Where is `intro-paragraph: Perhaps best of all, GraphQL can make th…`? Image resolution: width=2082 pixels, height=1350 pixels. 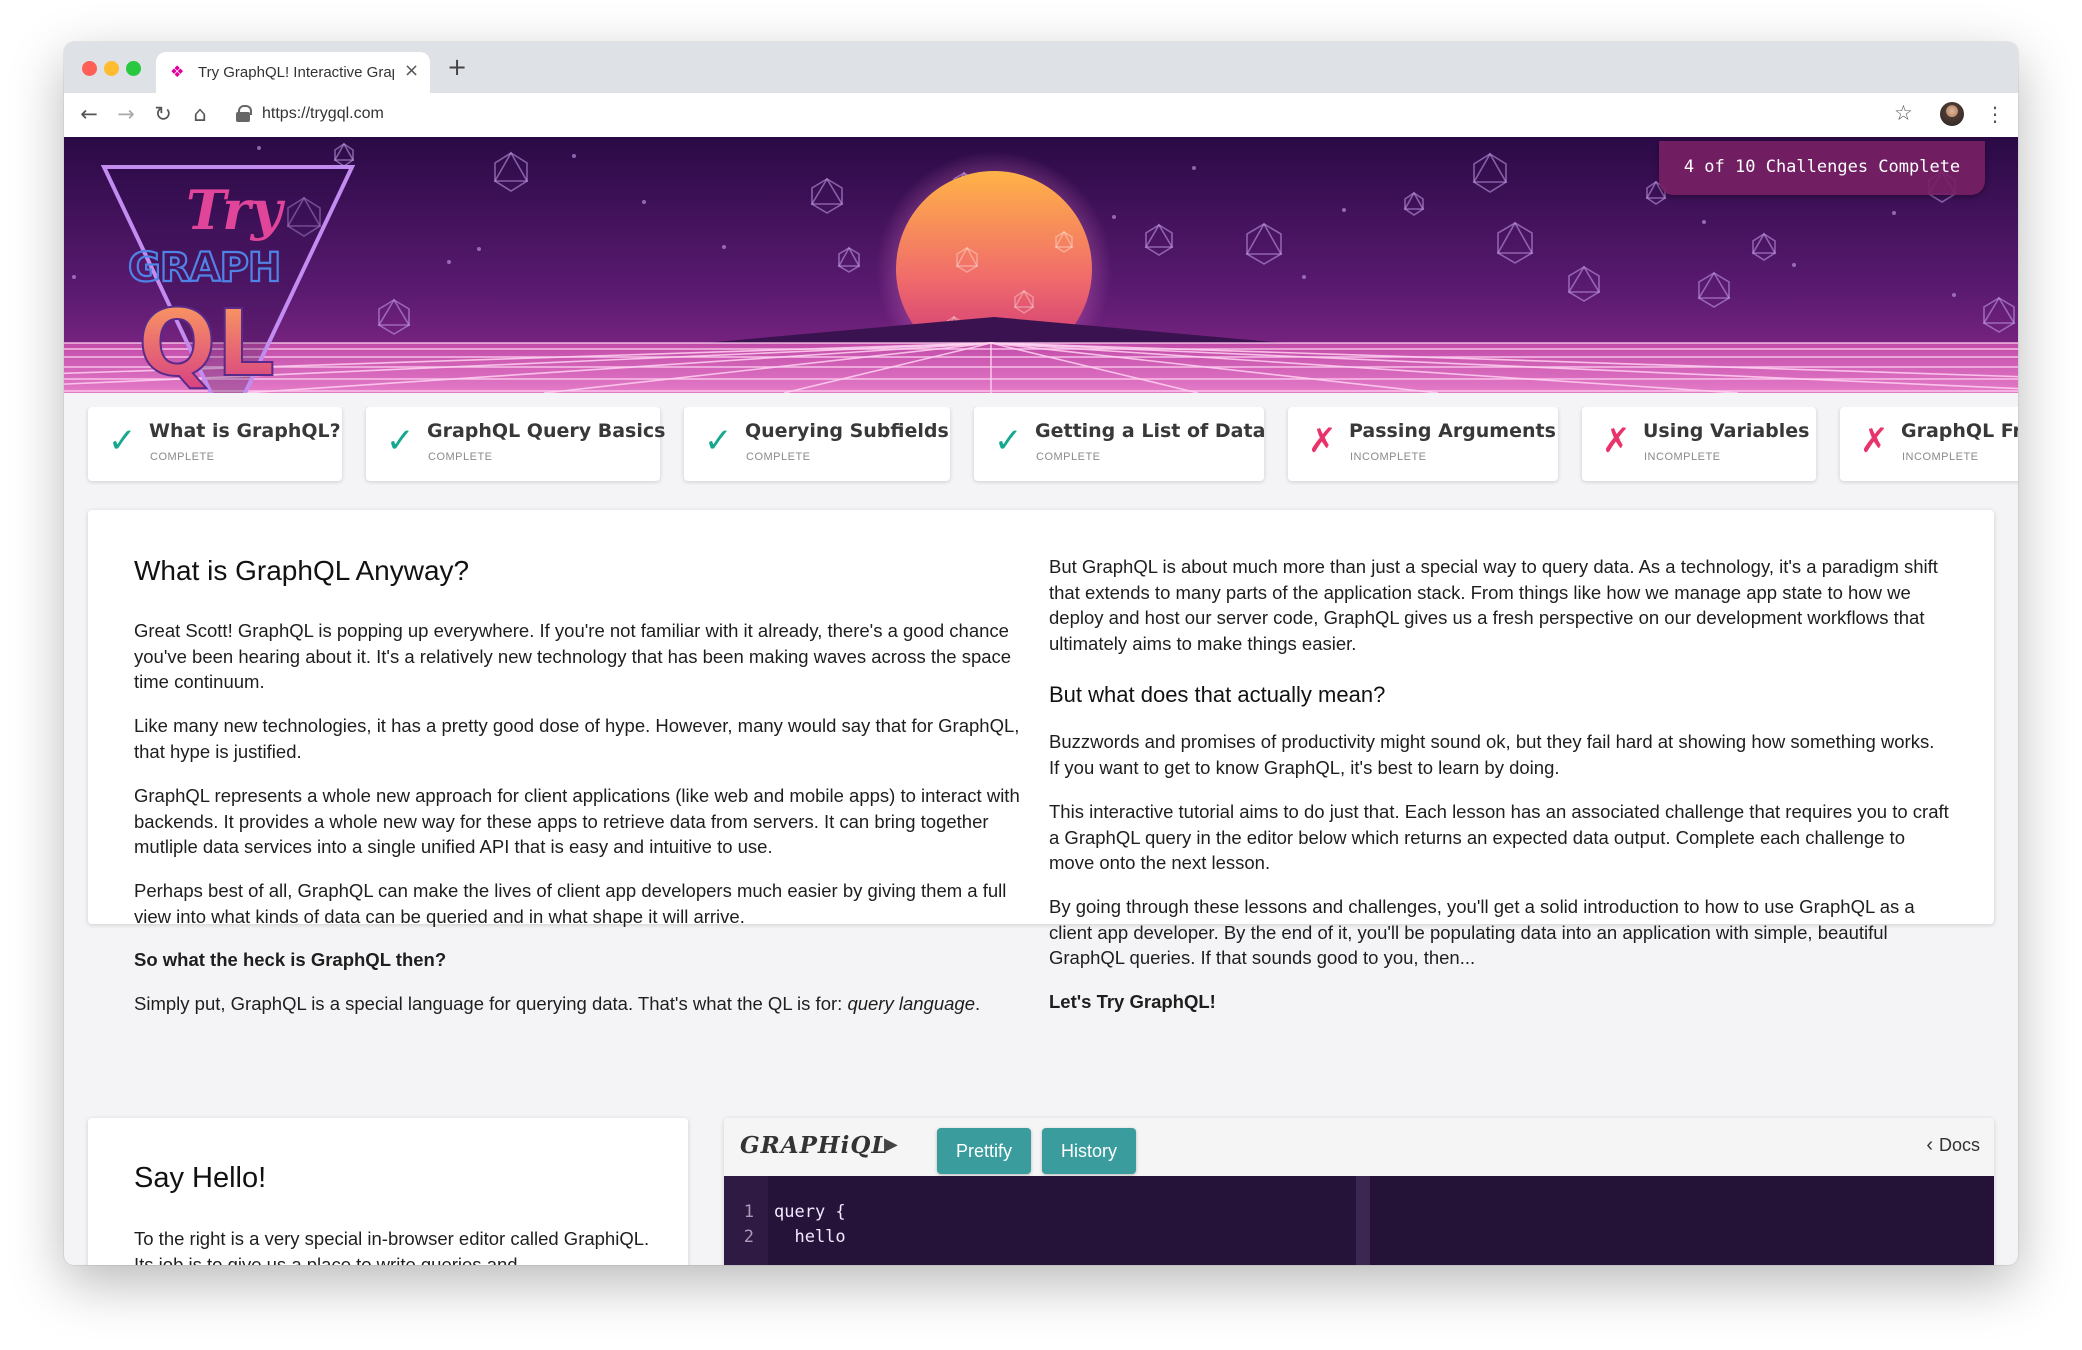
intro-paragraph: Perhaps best of all, GraphQL can make th… is located at coordinates (570, 903).